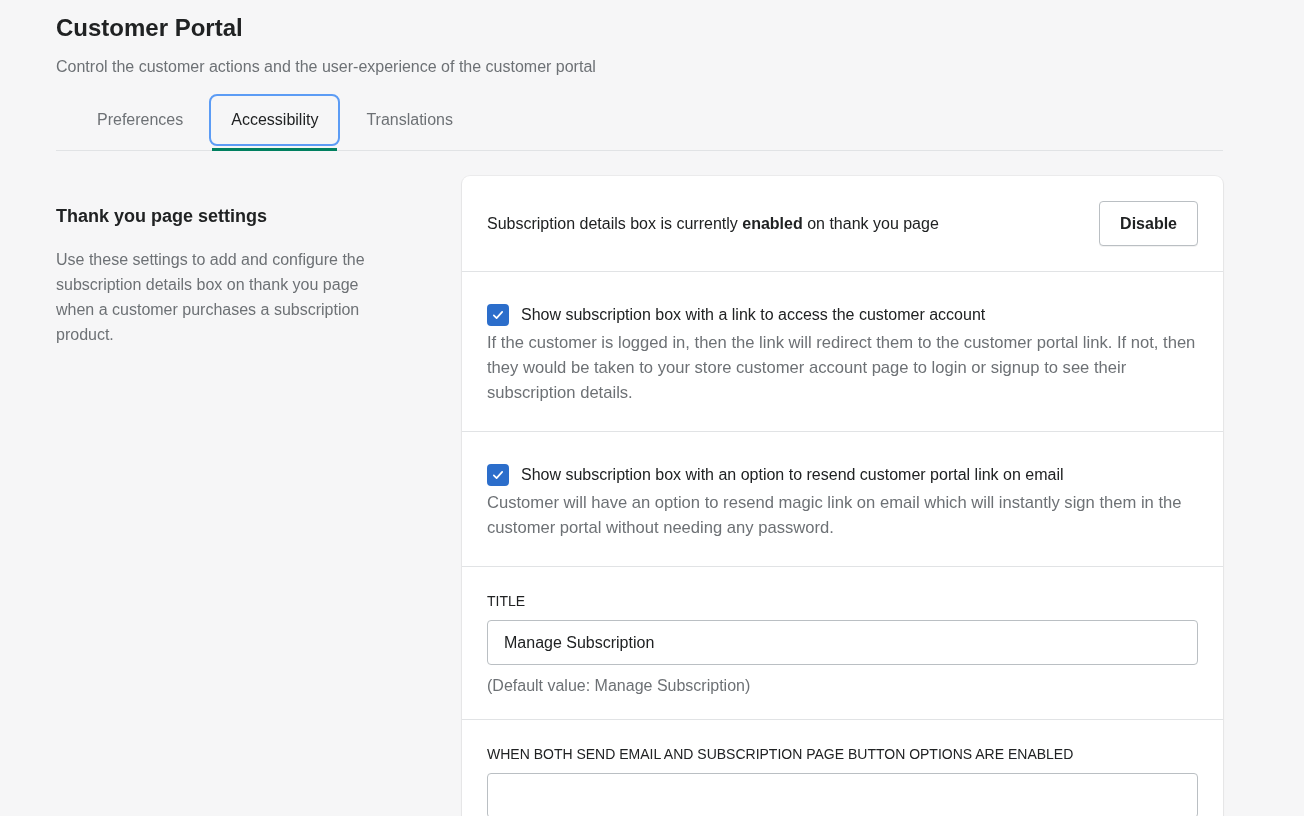 Image resolution: width=1304 pixels, height=816 pixels. Describe the element at coordinates (275, 120) in the screenshot. I see `tab: Accessibility` at that location.